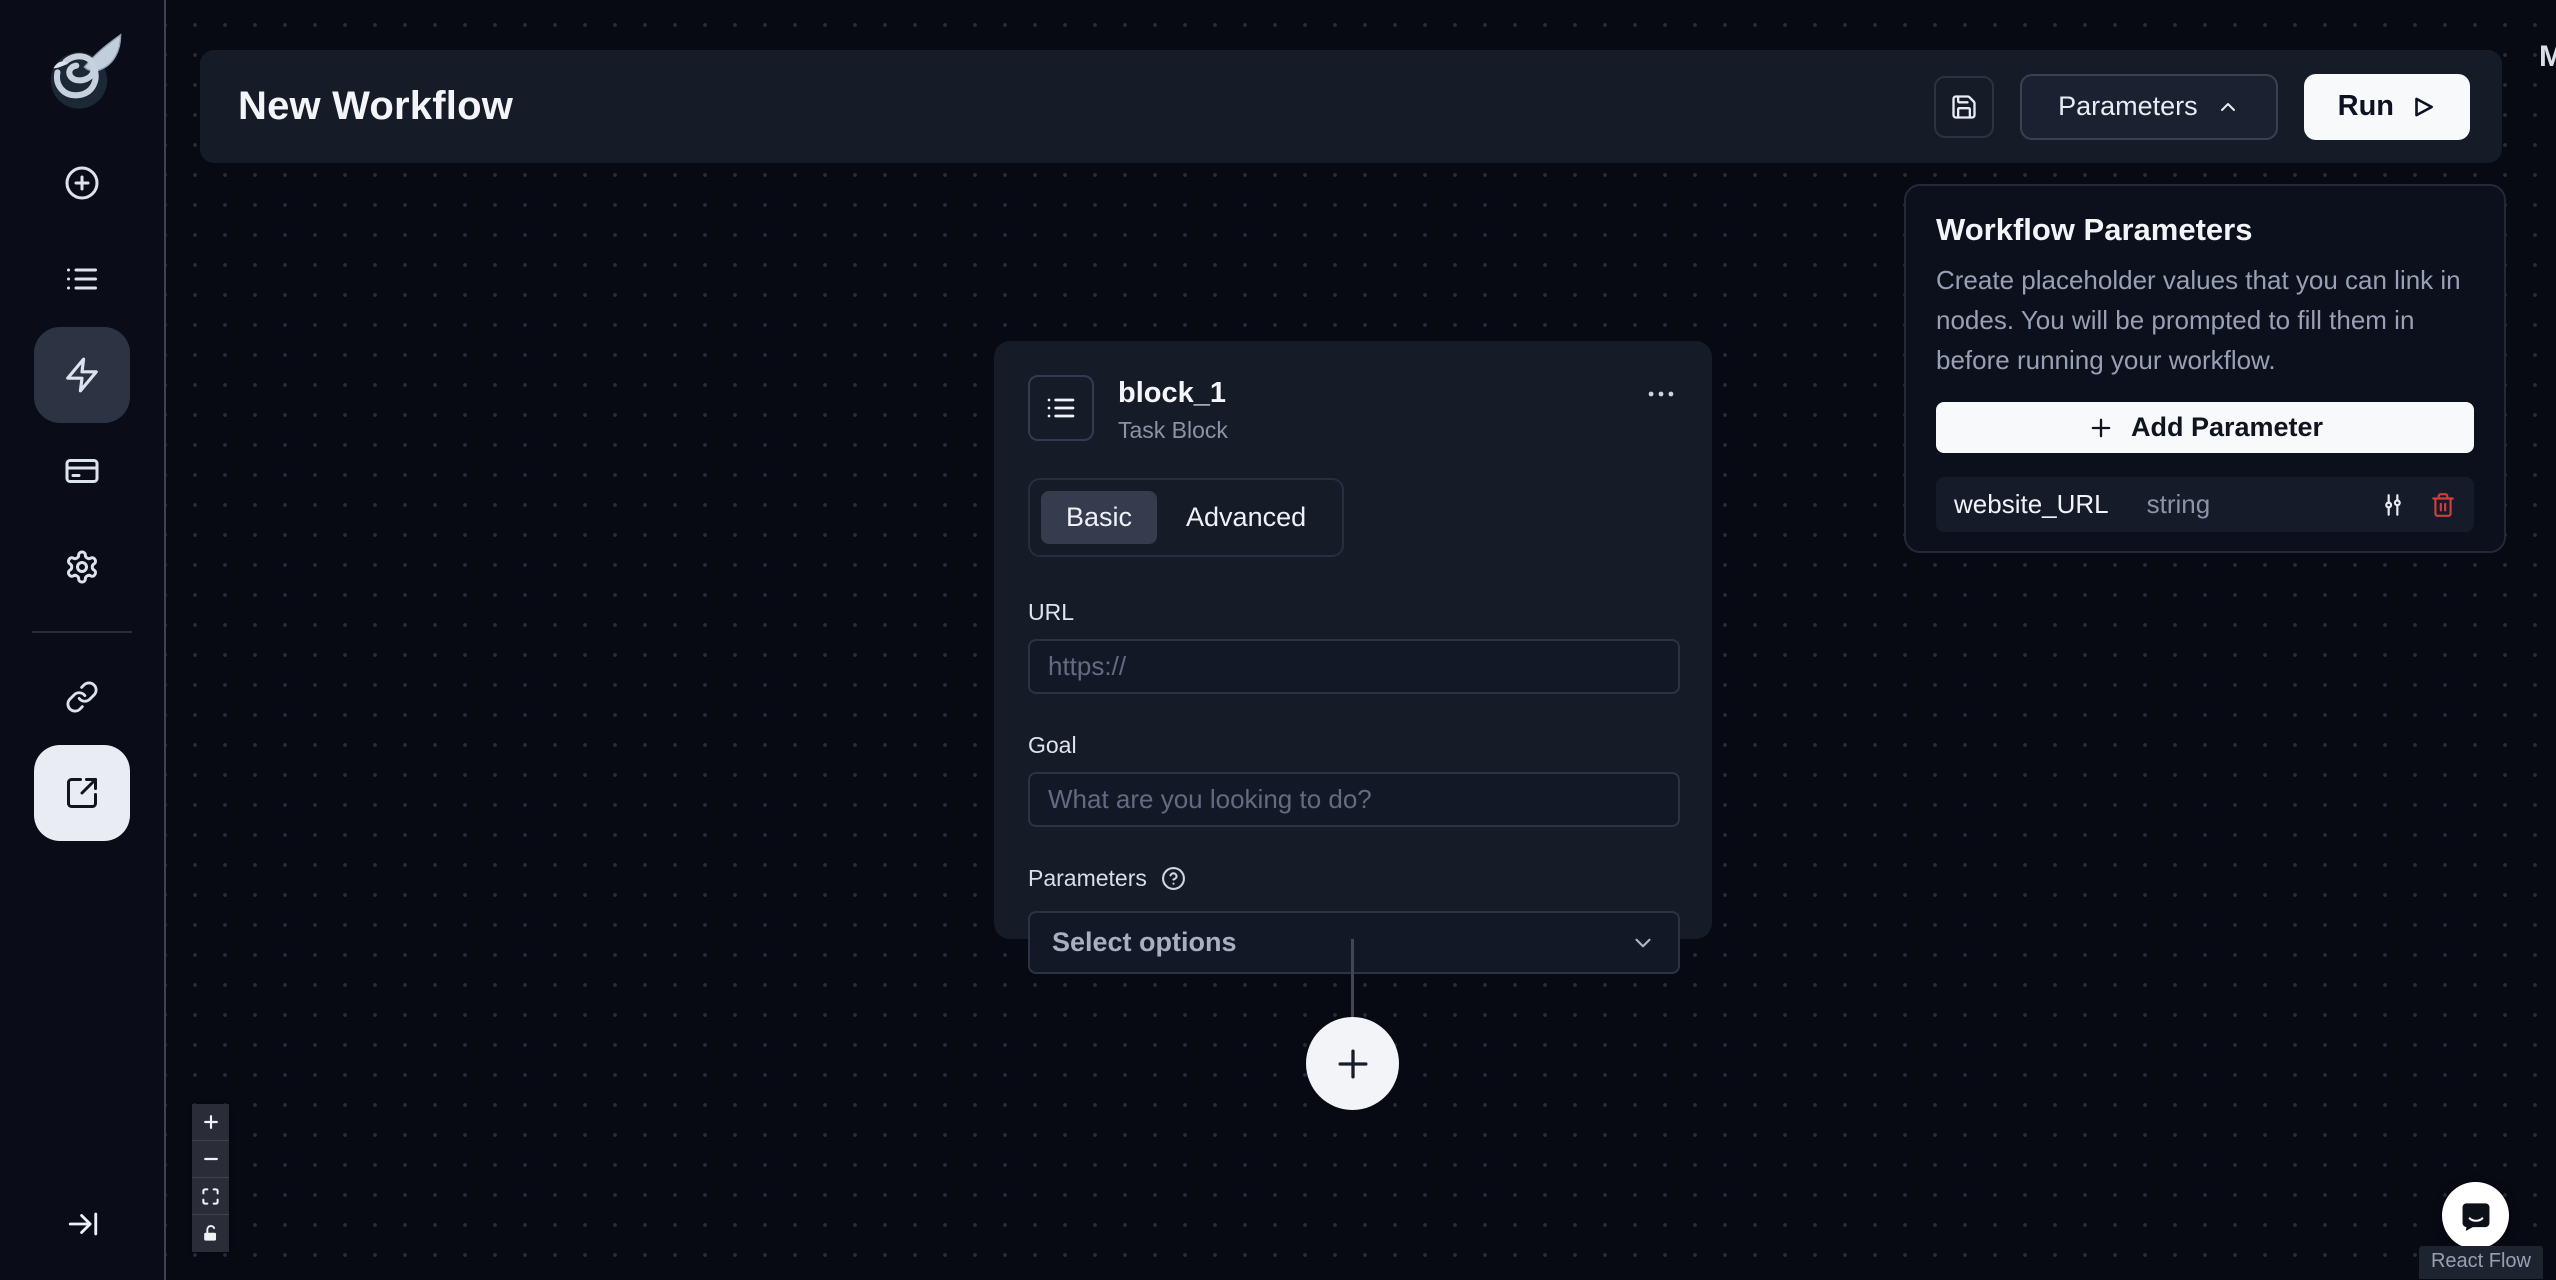 Image resolution: width=2556 pixels, height=1280 pixels. I want to click on plus-circle-icon, so click(82, 183).